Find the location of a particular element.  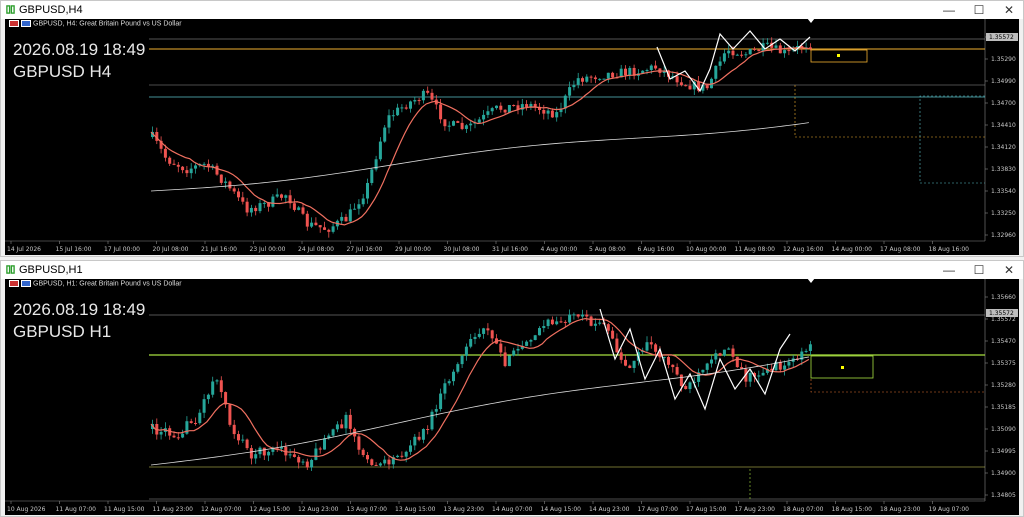

time-tick-label: 12 Aug 16:00 is located at coordinates (803, 249).